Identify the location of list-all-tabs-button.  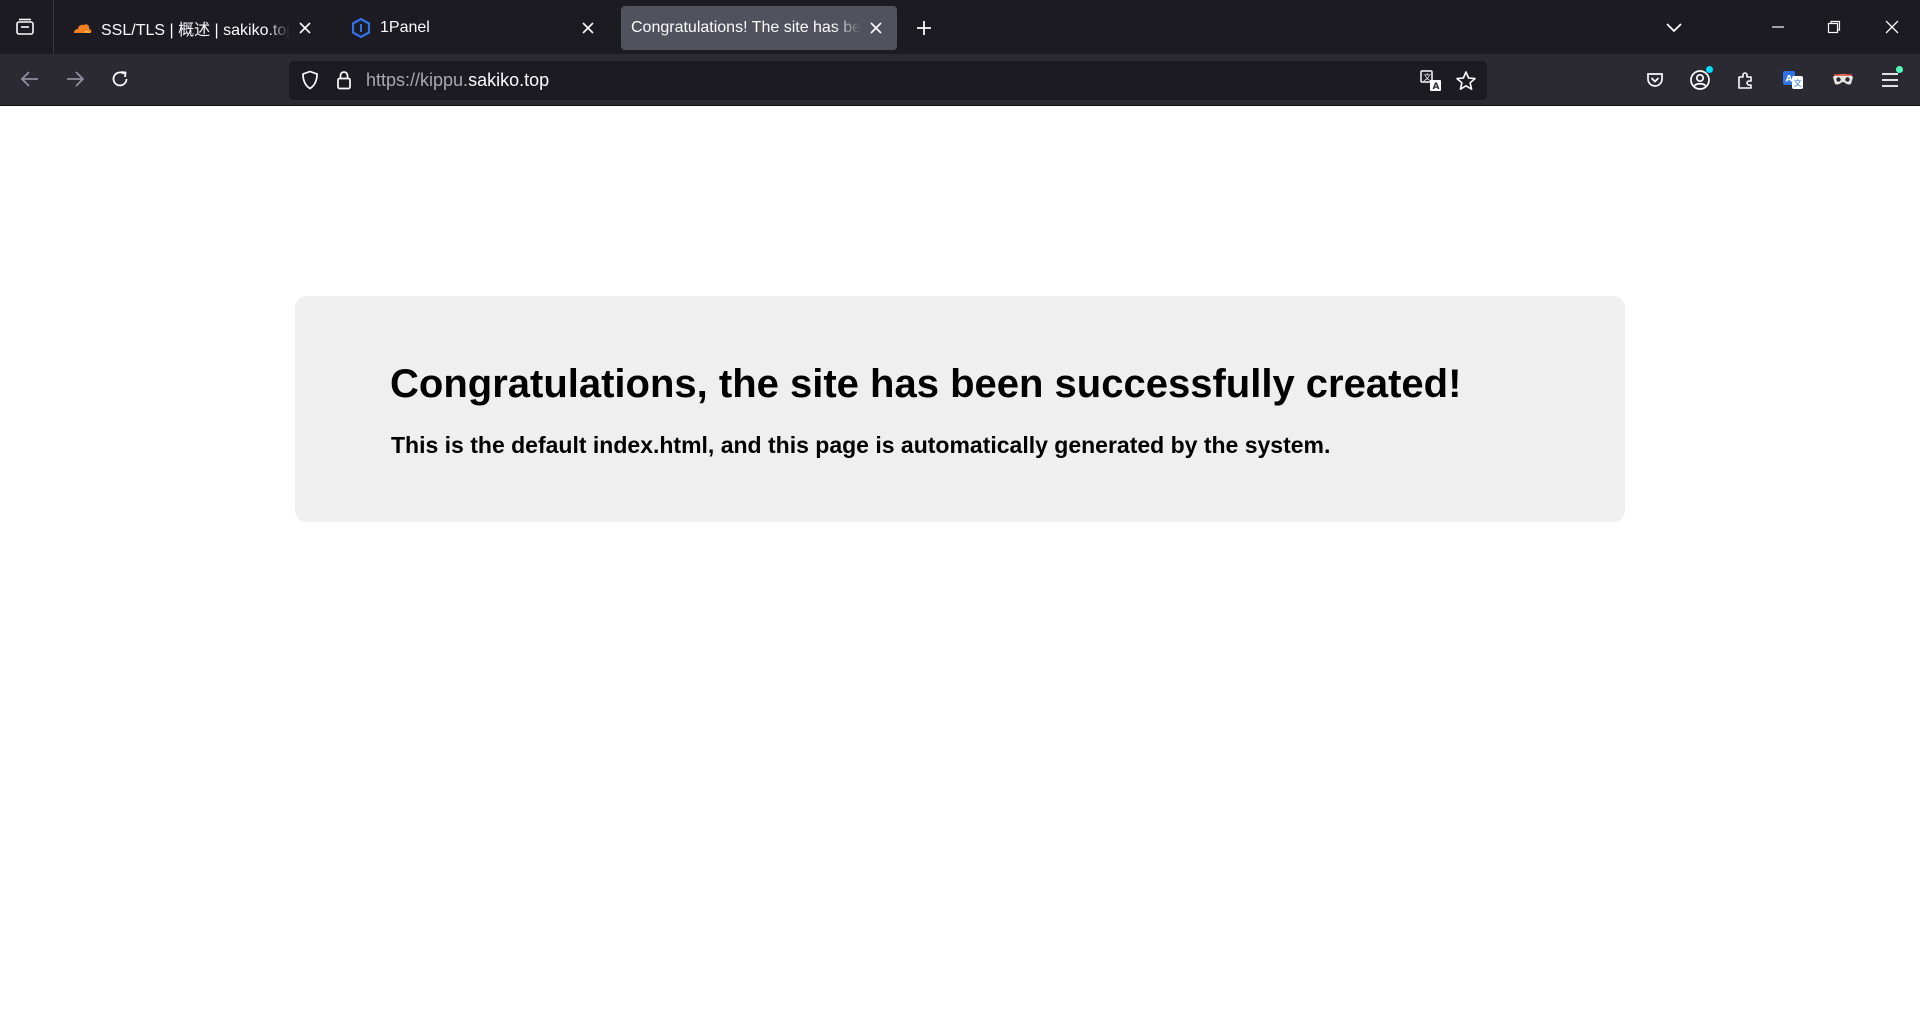
(1674, 28).